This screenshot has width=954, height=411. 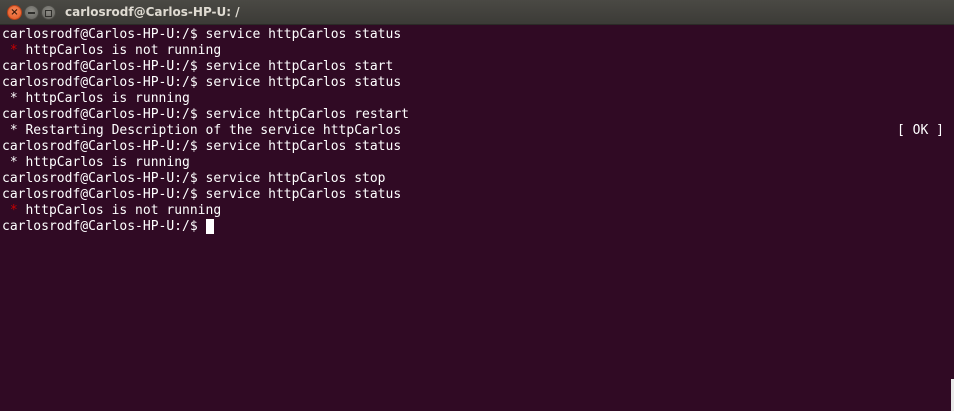 I want to click on maximize-icon, so click(x=48, y=13).